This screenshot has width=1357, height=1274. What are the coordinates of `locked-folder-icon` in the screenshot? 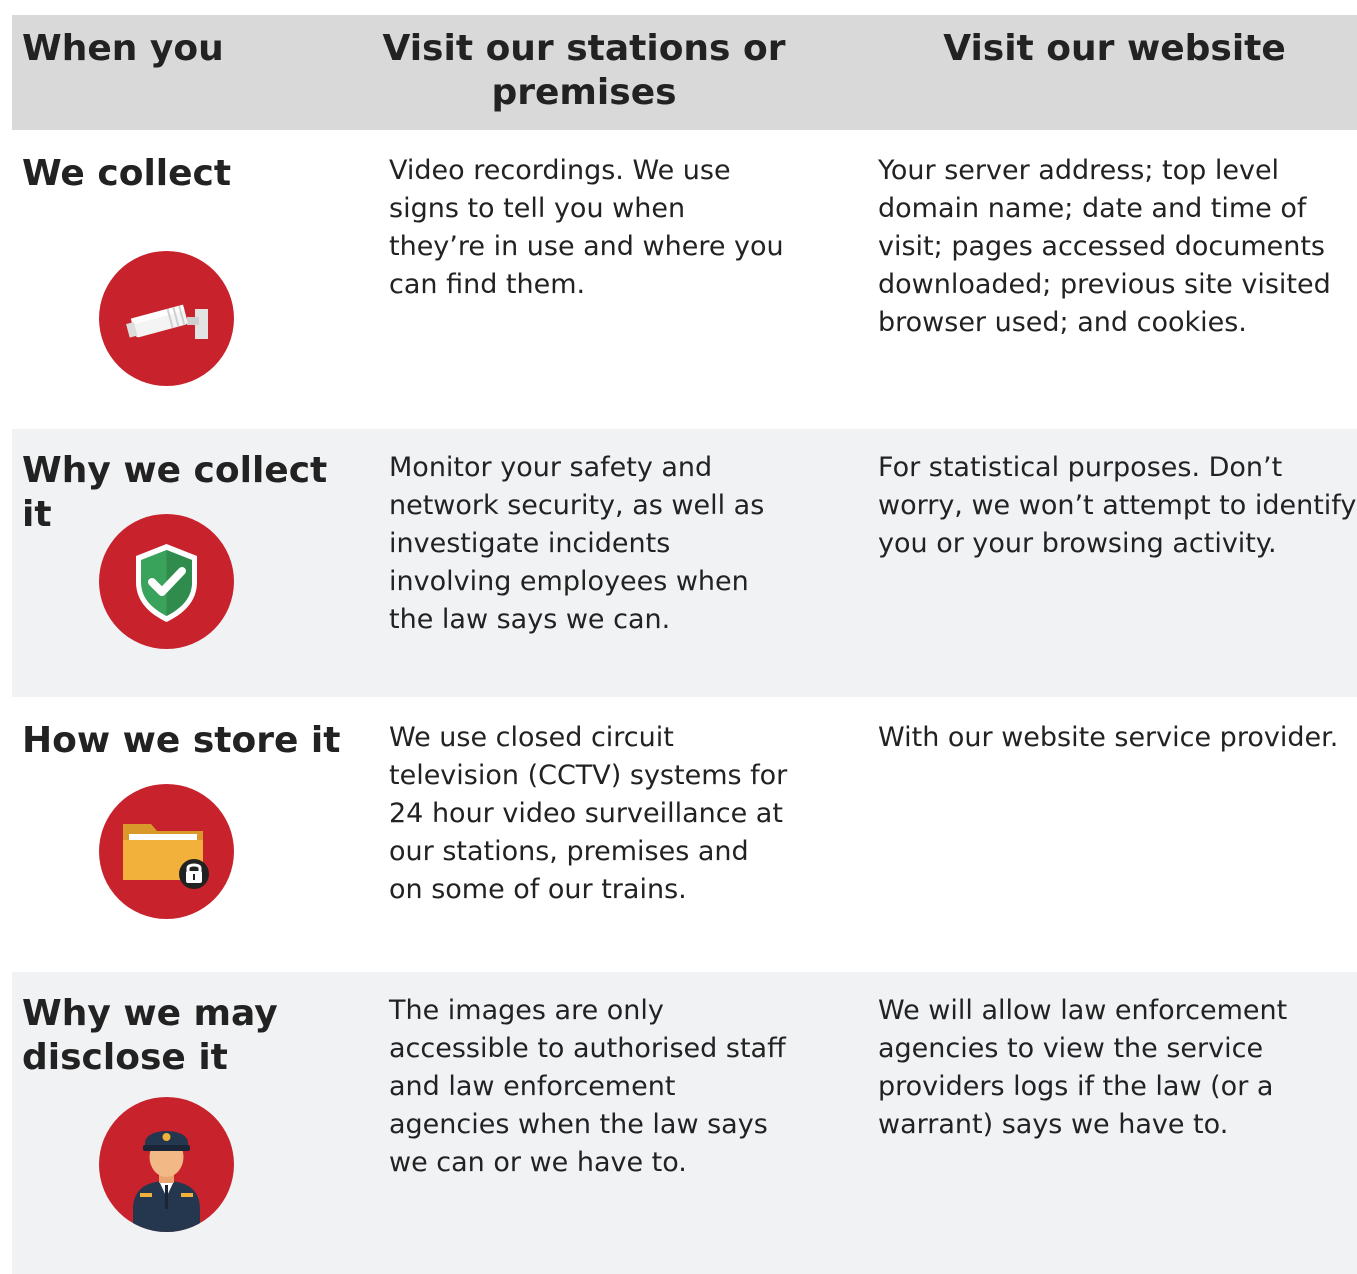 It's located at (166, 851).